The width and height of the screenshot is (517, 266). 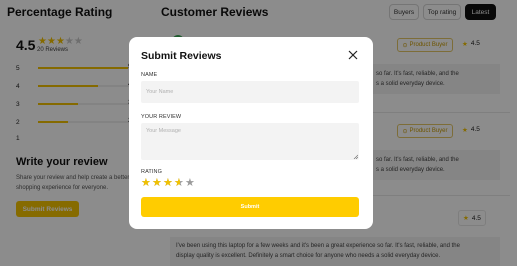 I want to click on rating-label: RATING, so click(x=151, y=172).